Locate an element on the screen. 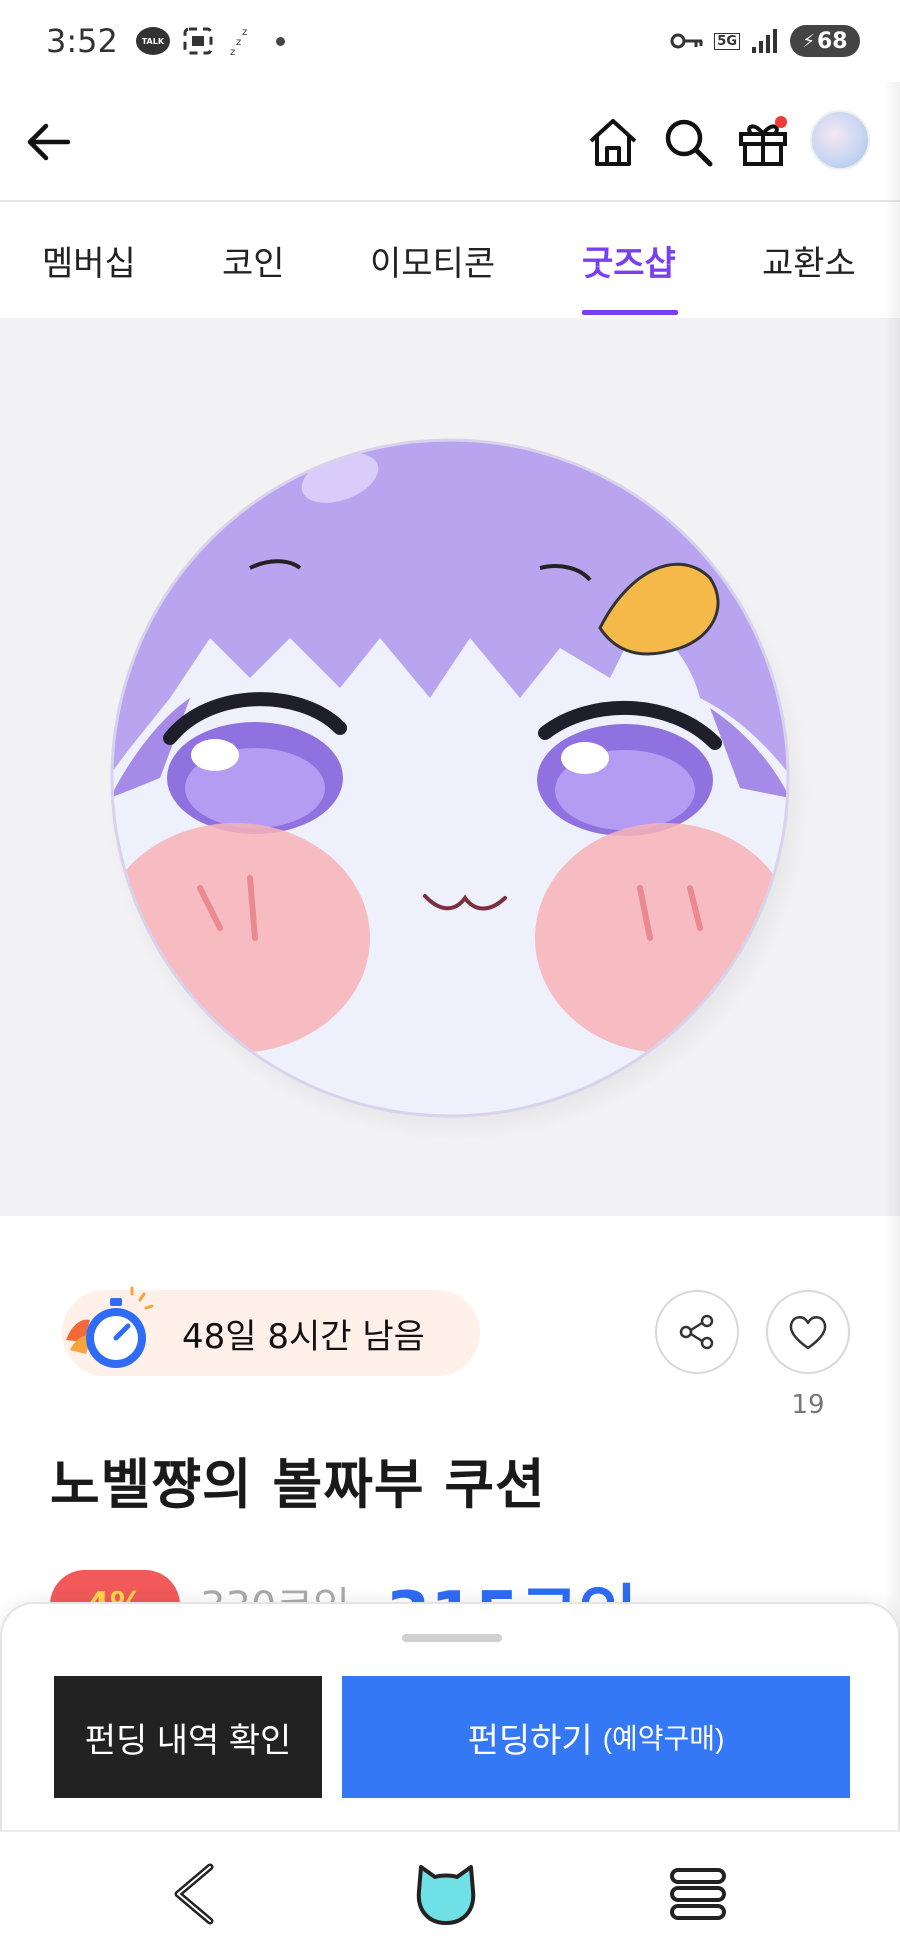 This screenshot has width=900, height=1950. nav-recents-button is located at coordinates (698, 1894).